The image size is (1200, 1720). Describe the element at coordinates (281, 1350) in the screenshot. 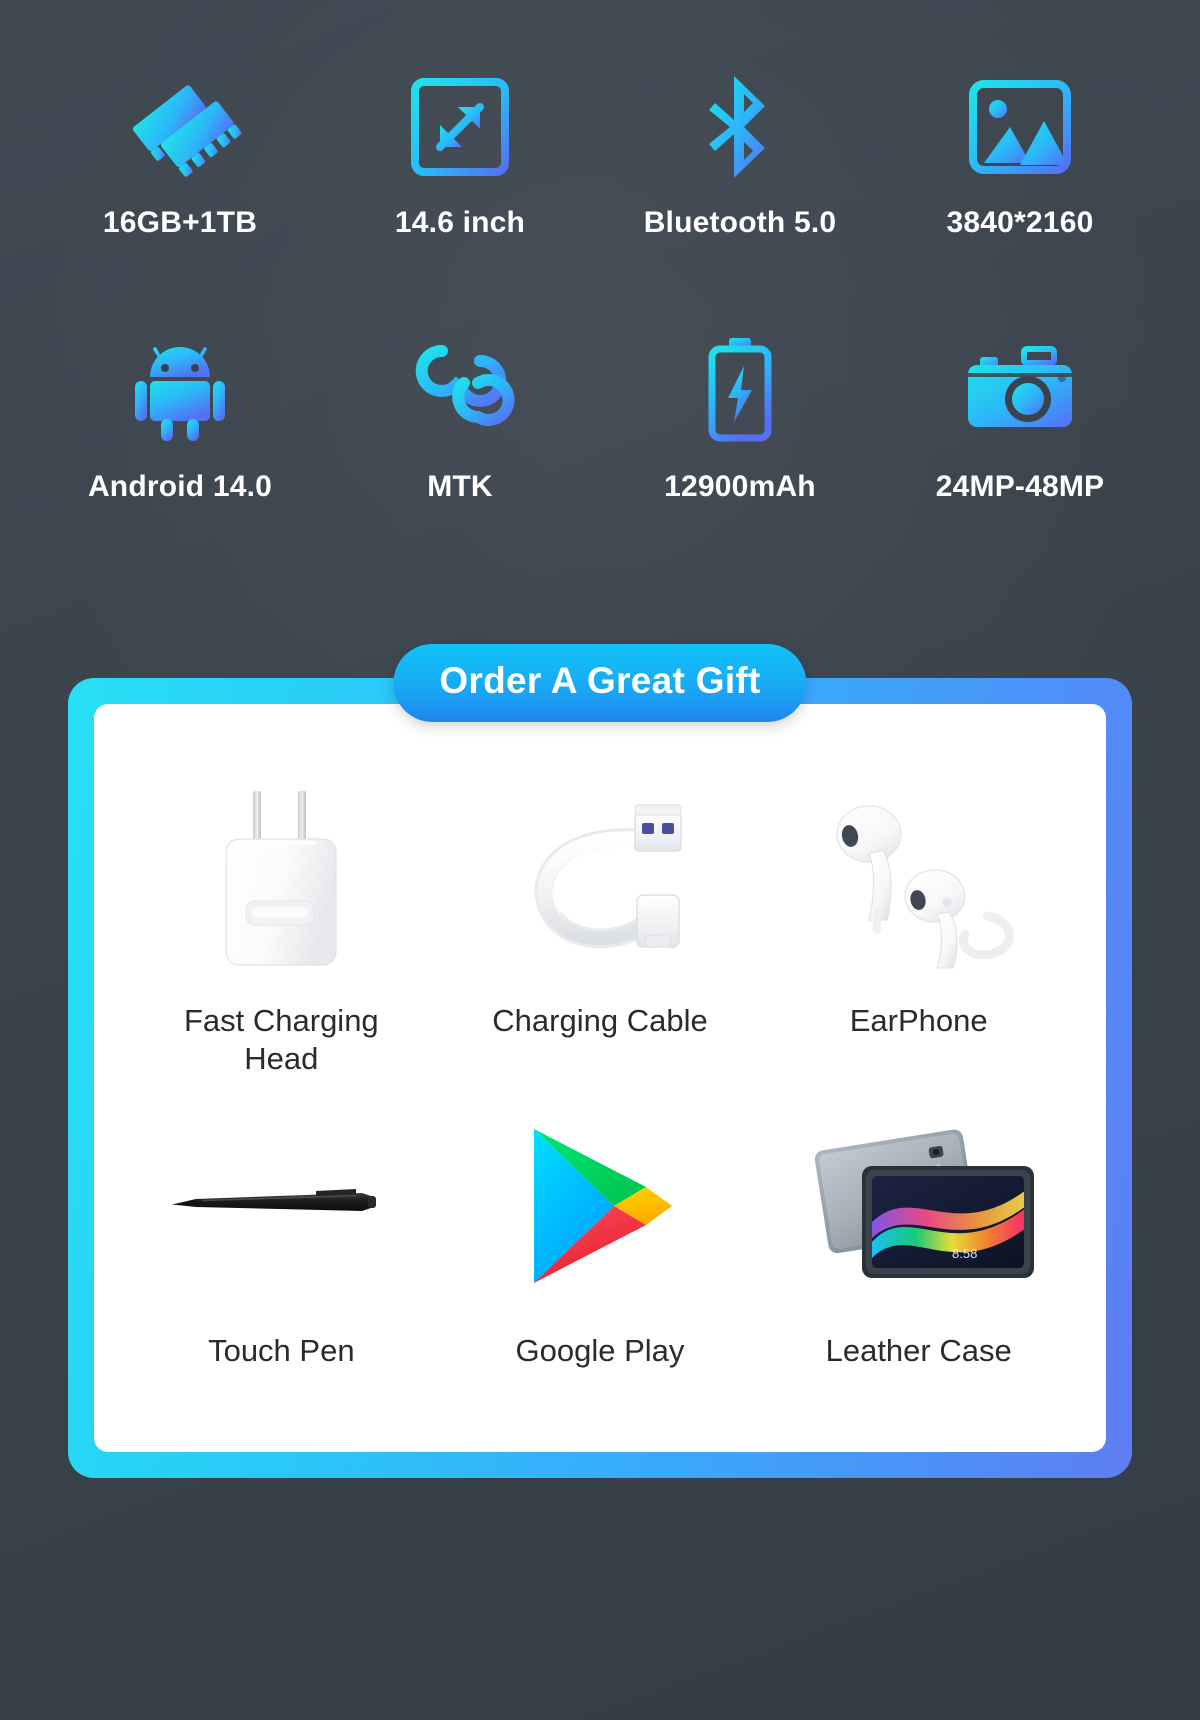

I see `gift-label: Touch Pen` at that location.